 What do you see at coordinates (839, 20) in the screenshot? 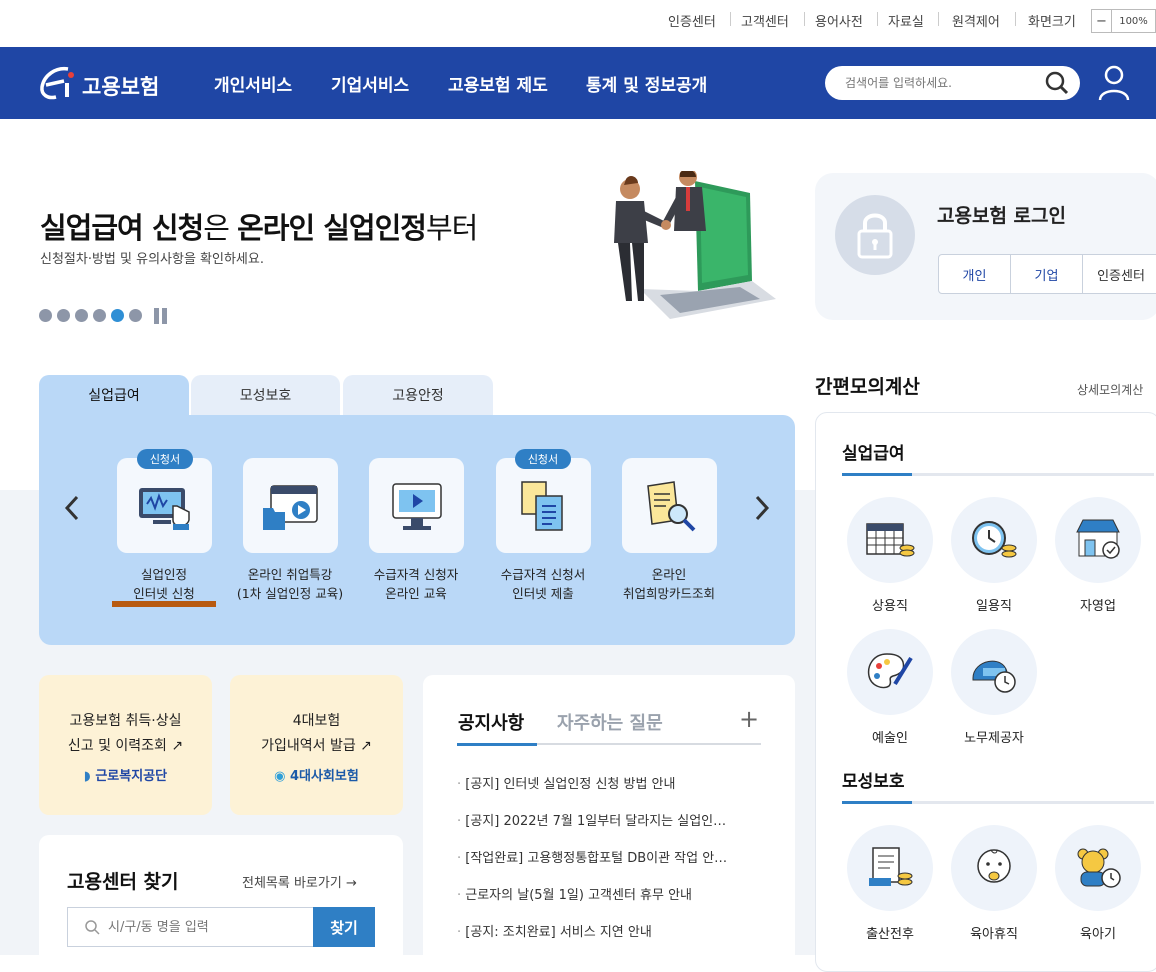
I see `util-link-glossary: 용어사전` at bounding box center [839, 20].